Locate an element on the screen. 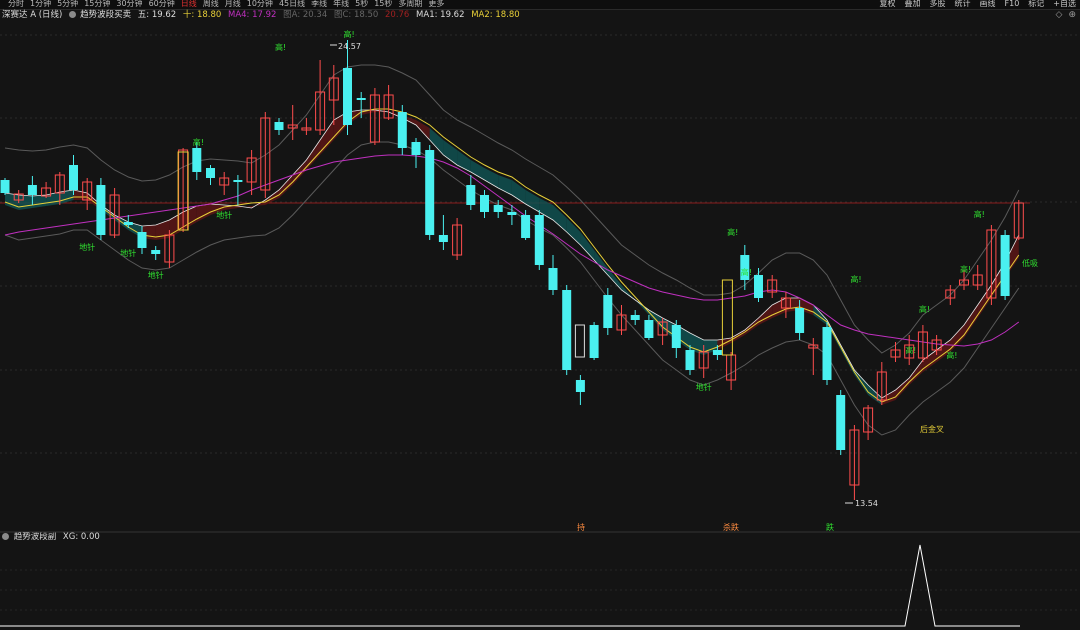 This screenshot has height=630, width=1080. signal-dixi: 低吸 is located at coordinates (1030, 263).